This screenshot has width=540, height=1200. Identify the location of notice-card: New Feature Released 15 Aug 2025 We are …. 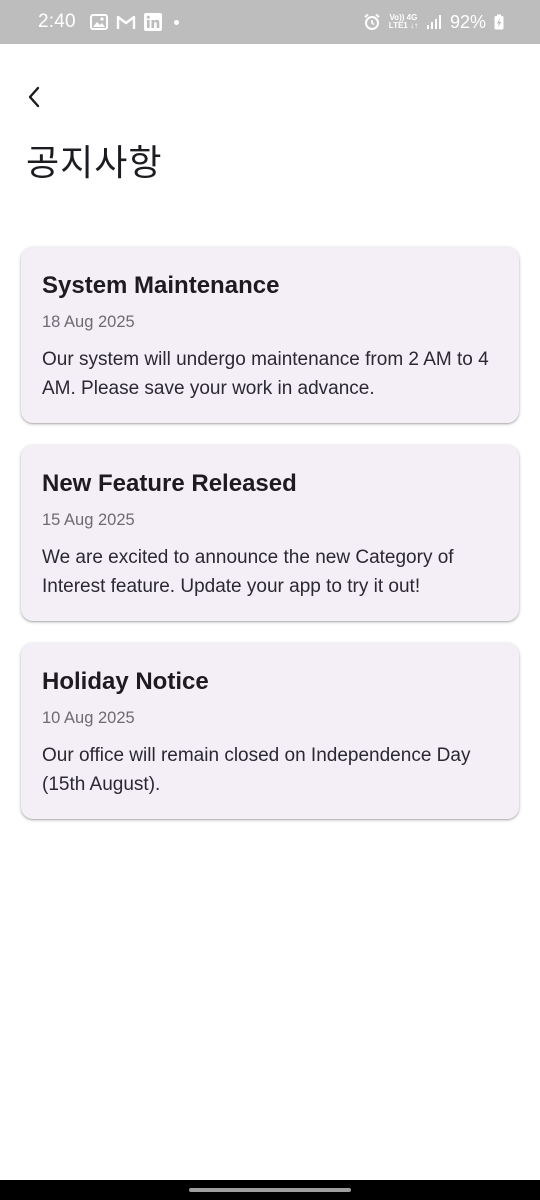
(270, 533).